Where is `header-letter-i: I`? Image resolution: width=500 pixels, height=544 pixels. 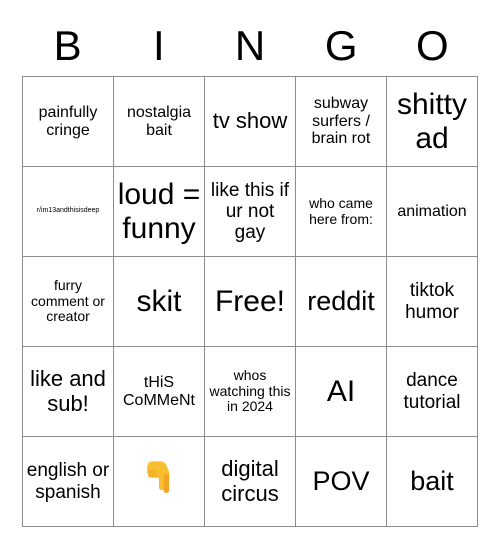
header-letter-i: I is located at coordinates (158, 45).